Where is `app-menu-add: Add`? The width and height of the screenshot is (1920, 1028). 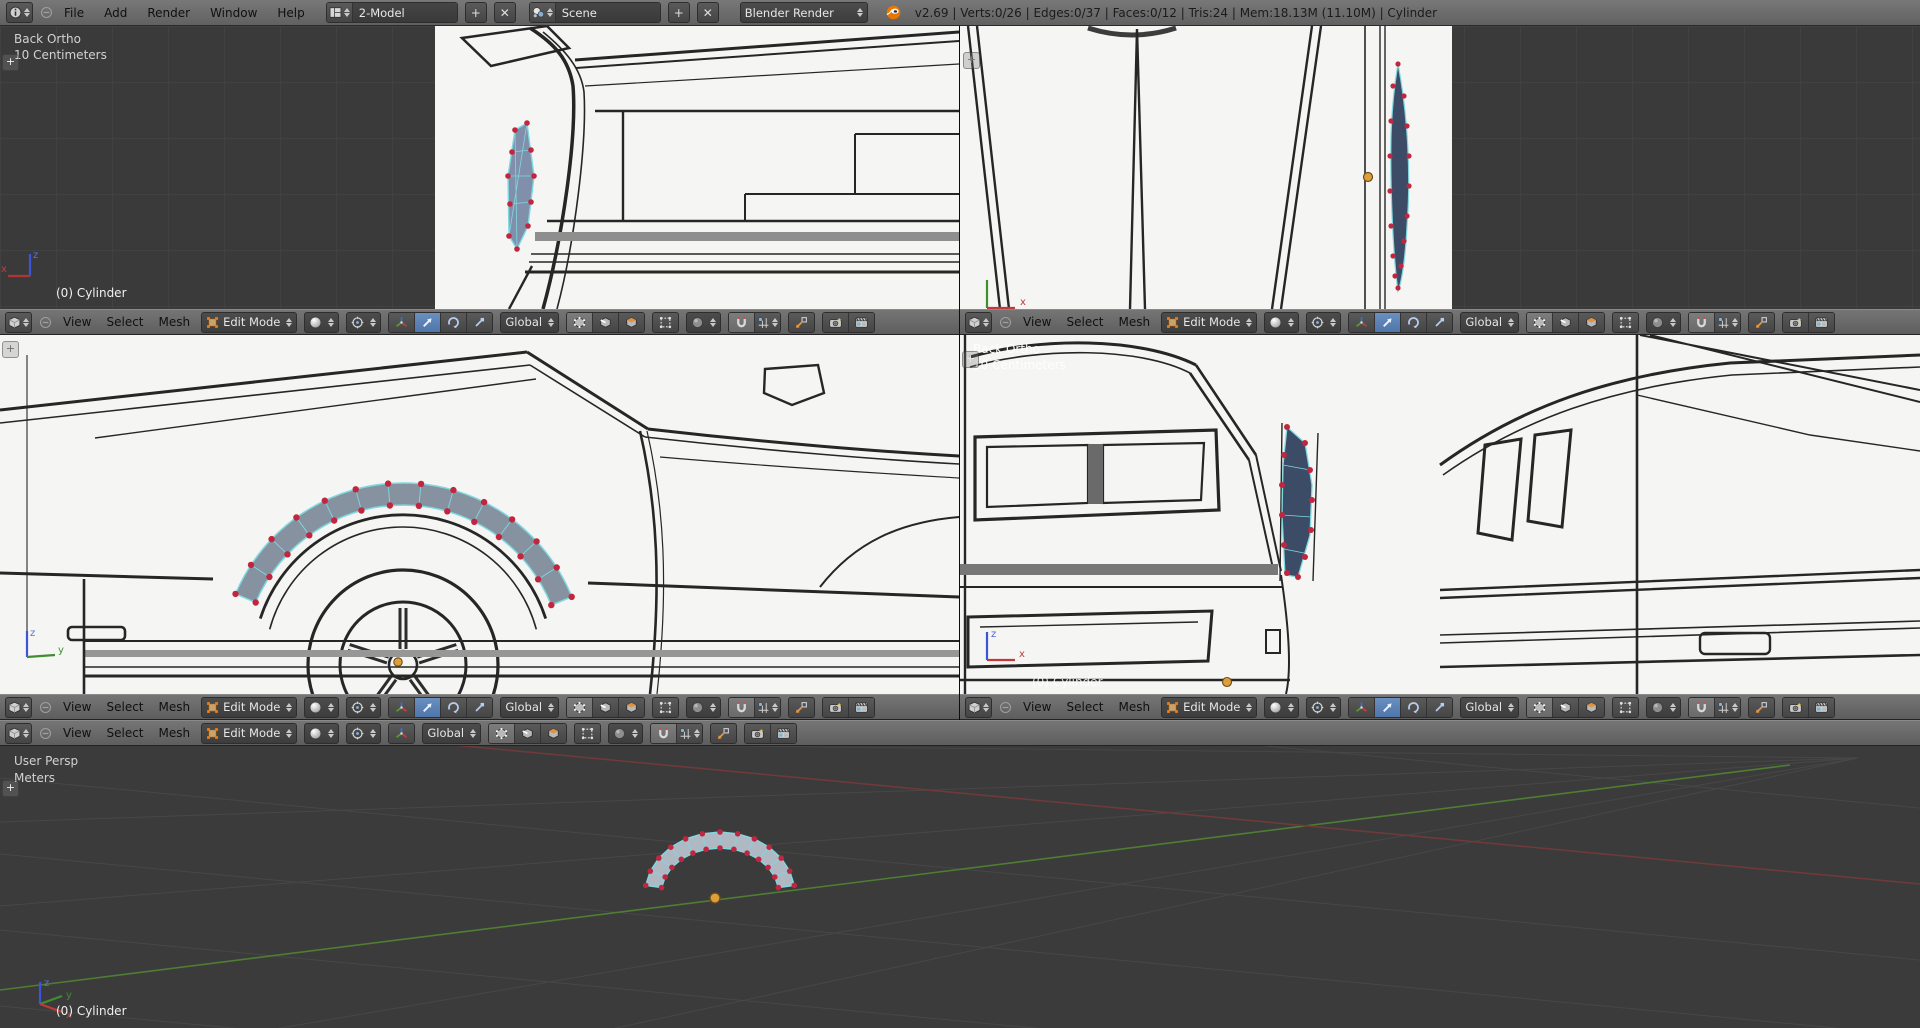
app-menu-add: Add is located at coordinates (115, 13).